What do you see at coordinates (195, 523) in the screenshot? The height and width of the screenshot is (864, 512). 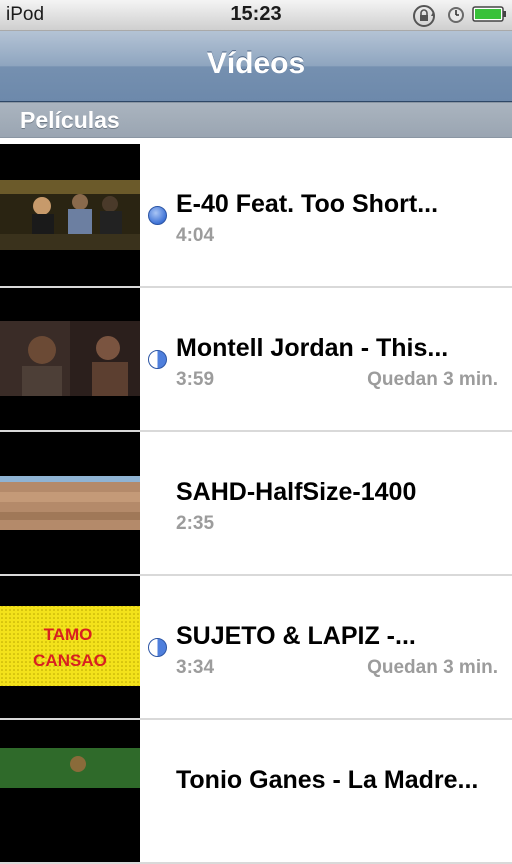 I see `video-duration: 2:35` at bounding box center [195, 523].